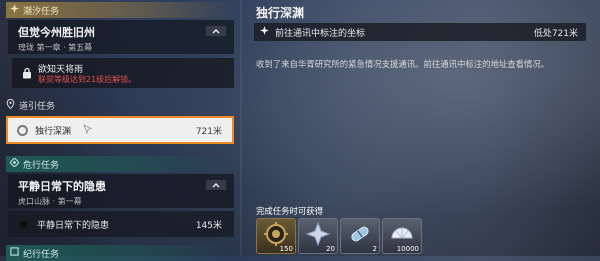 This screenshot has height=261, width=600. What do you see at coordinates (402, 233) in the screenshot?
I see `shell-credit-icon` at bounding box center [402, 233].